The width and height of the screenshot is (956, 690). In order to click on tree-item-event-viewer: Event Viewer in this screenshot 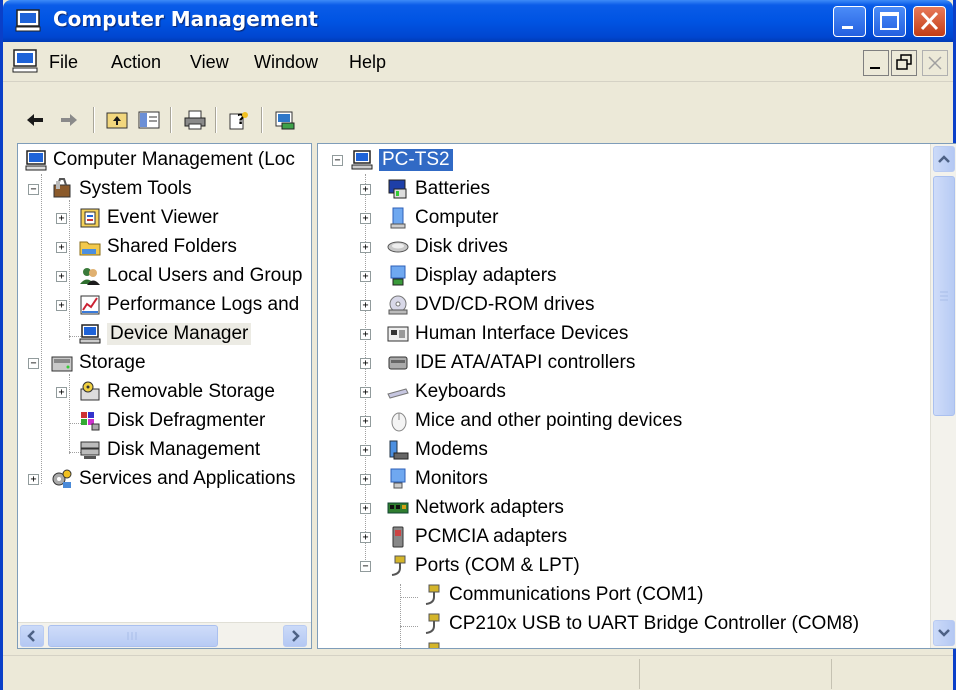, I will do `click(148, 218)`.